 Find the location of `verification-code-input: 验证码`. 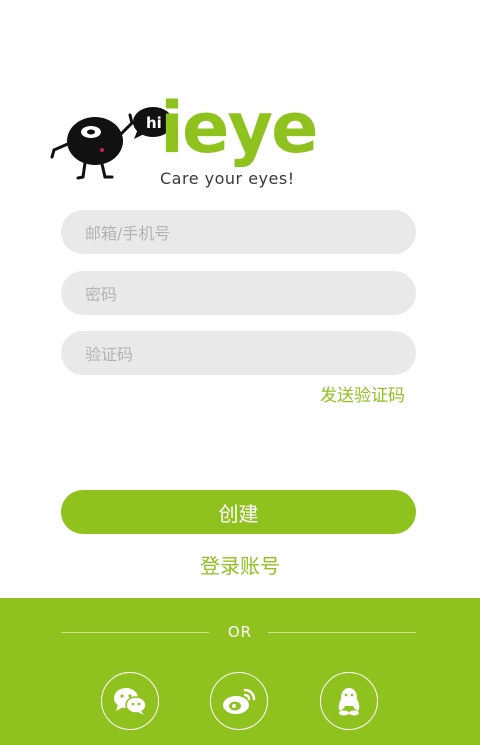

verification-code-input: 验证码 is located at coordinates (238, 353).